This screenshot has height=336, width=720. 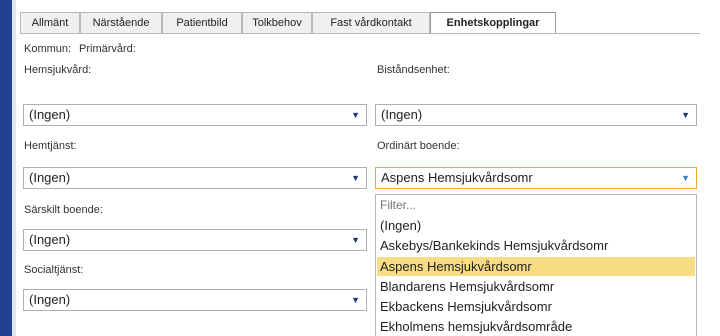 What do you see at coordinates (413, 70) in the screenshot?
I see `bistandsenhet-label: Biståndsenhet:` at bounding box center [413, 70].